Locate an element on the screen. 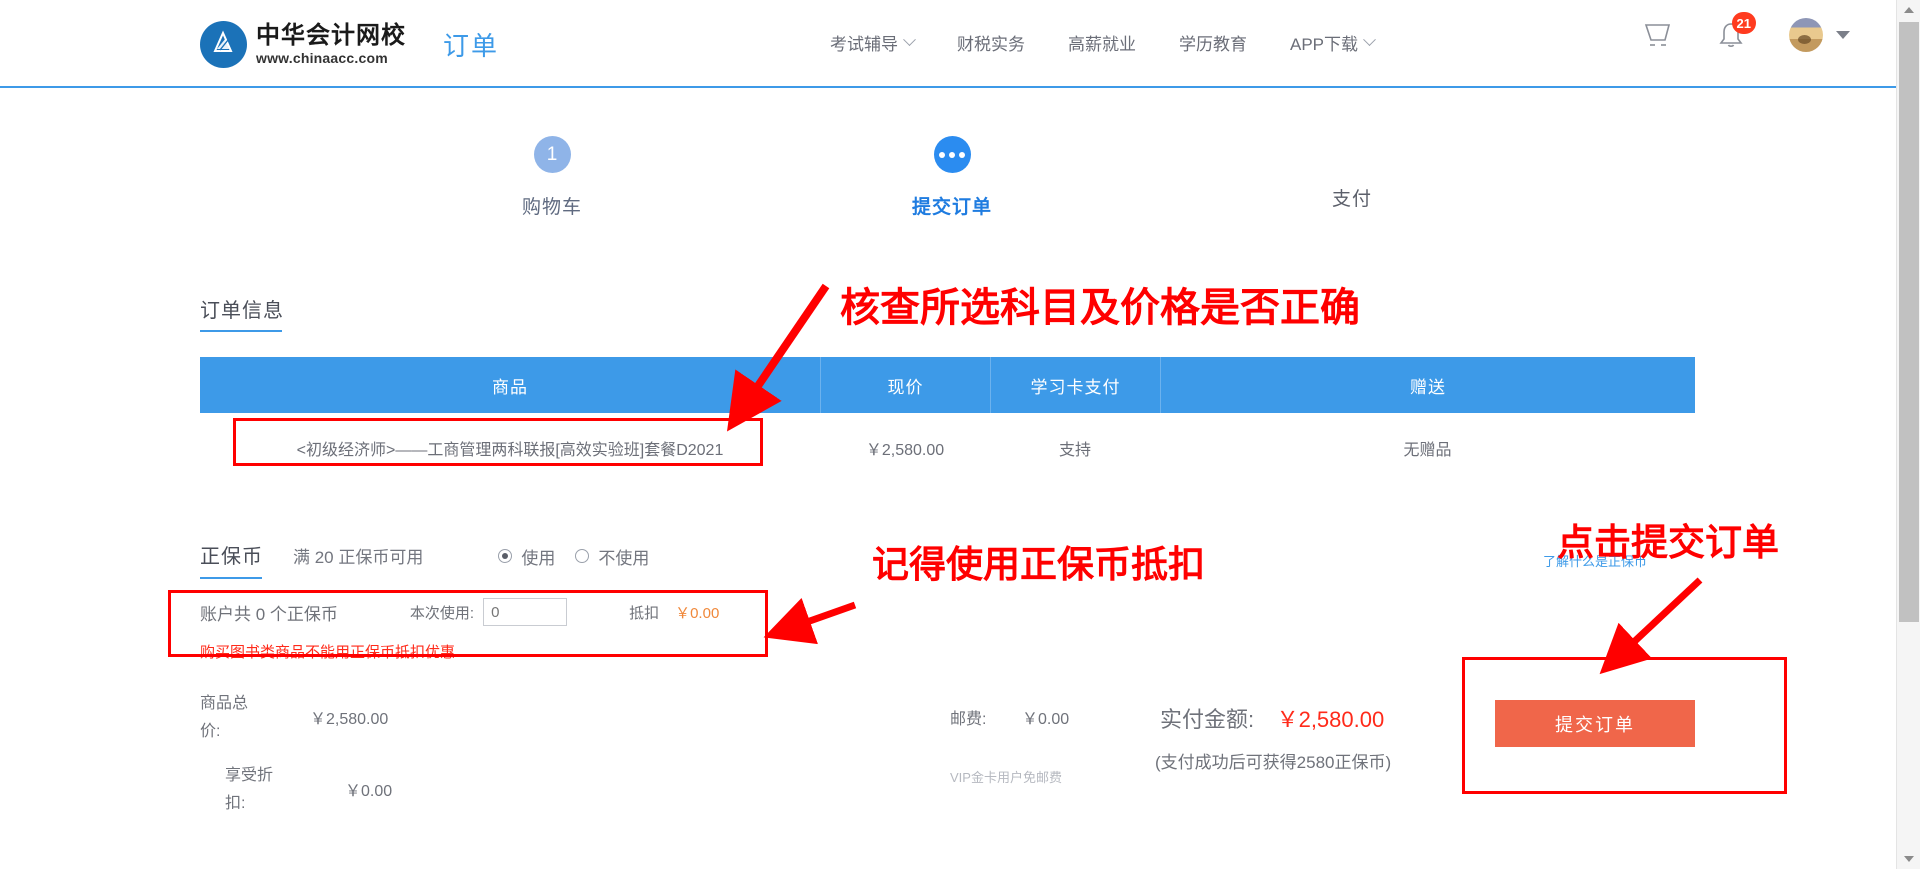 The height and width of the screenshot is (869, 1920). bell-icon: 21 is located at coordinates (1736, 30).